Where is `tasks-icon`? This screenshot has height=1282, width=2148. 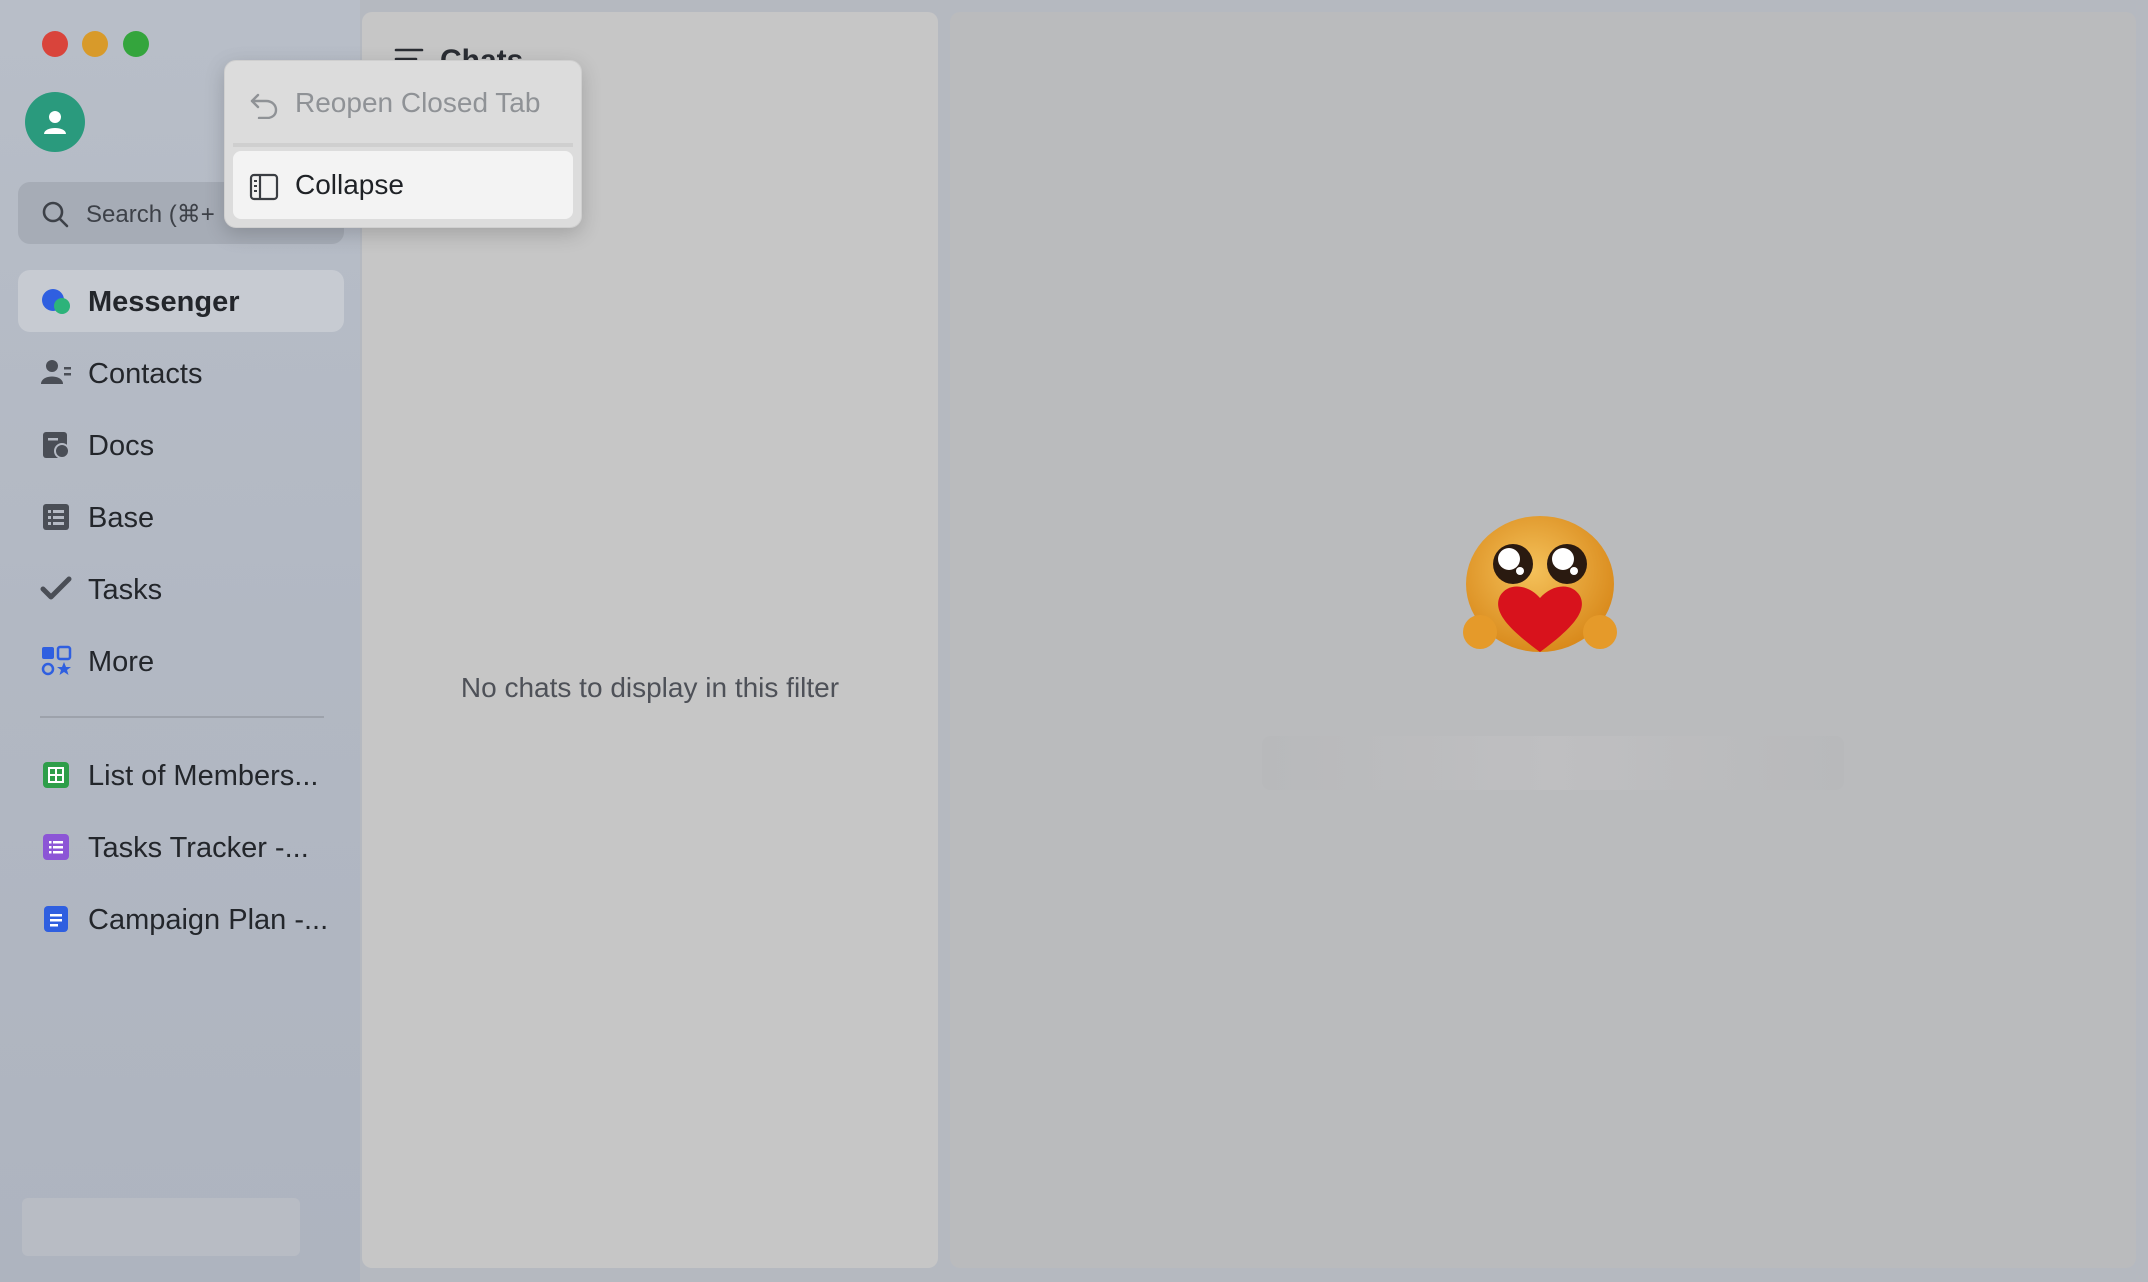
tasks-icon is located at coordinates (56, 588).